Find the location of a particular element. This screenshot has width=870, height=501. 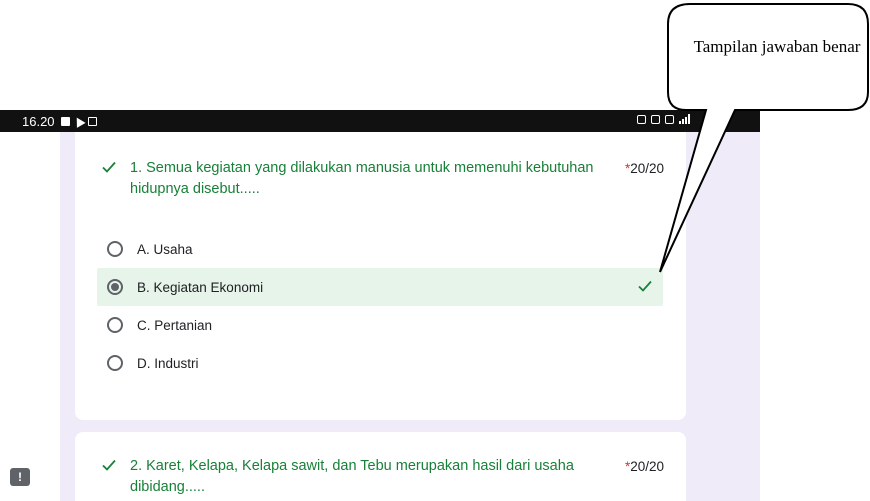

callout-text: Tampilan jawaban benar is located at coordinates (777, 46).